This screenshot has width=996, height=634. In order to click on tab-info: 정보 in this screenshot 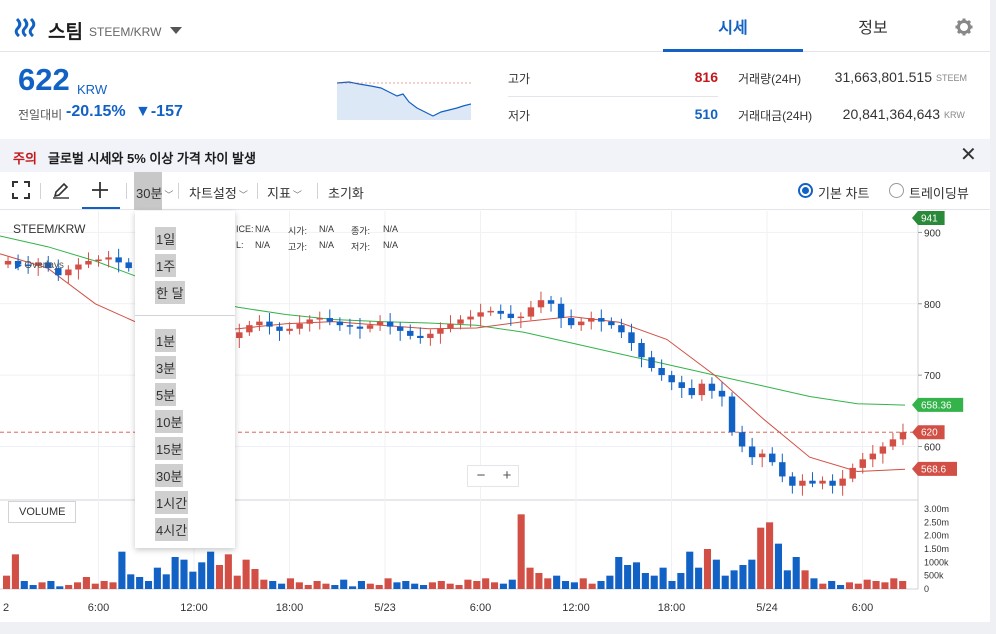, I will do `click(873, 26)`.